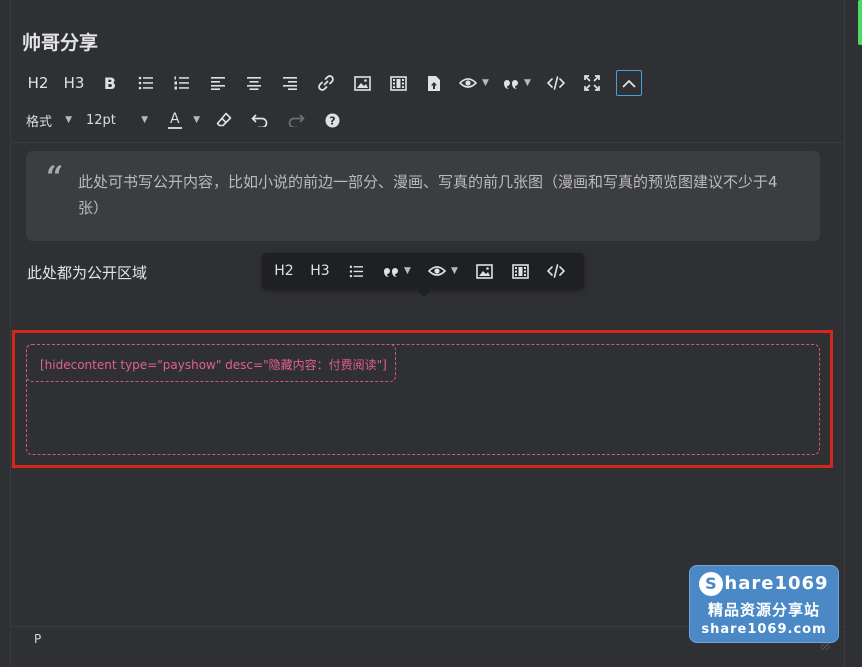  I want to click on watermark-domain: share1069.com, so click(764, 629).